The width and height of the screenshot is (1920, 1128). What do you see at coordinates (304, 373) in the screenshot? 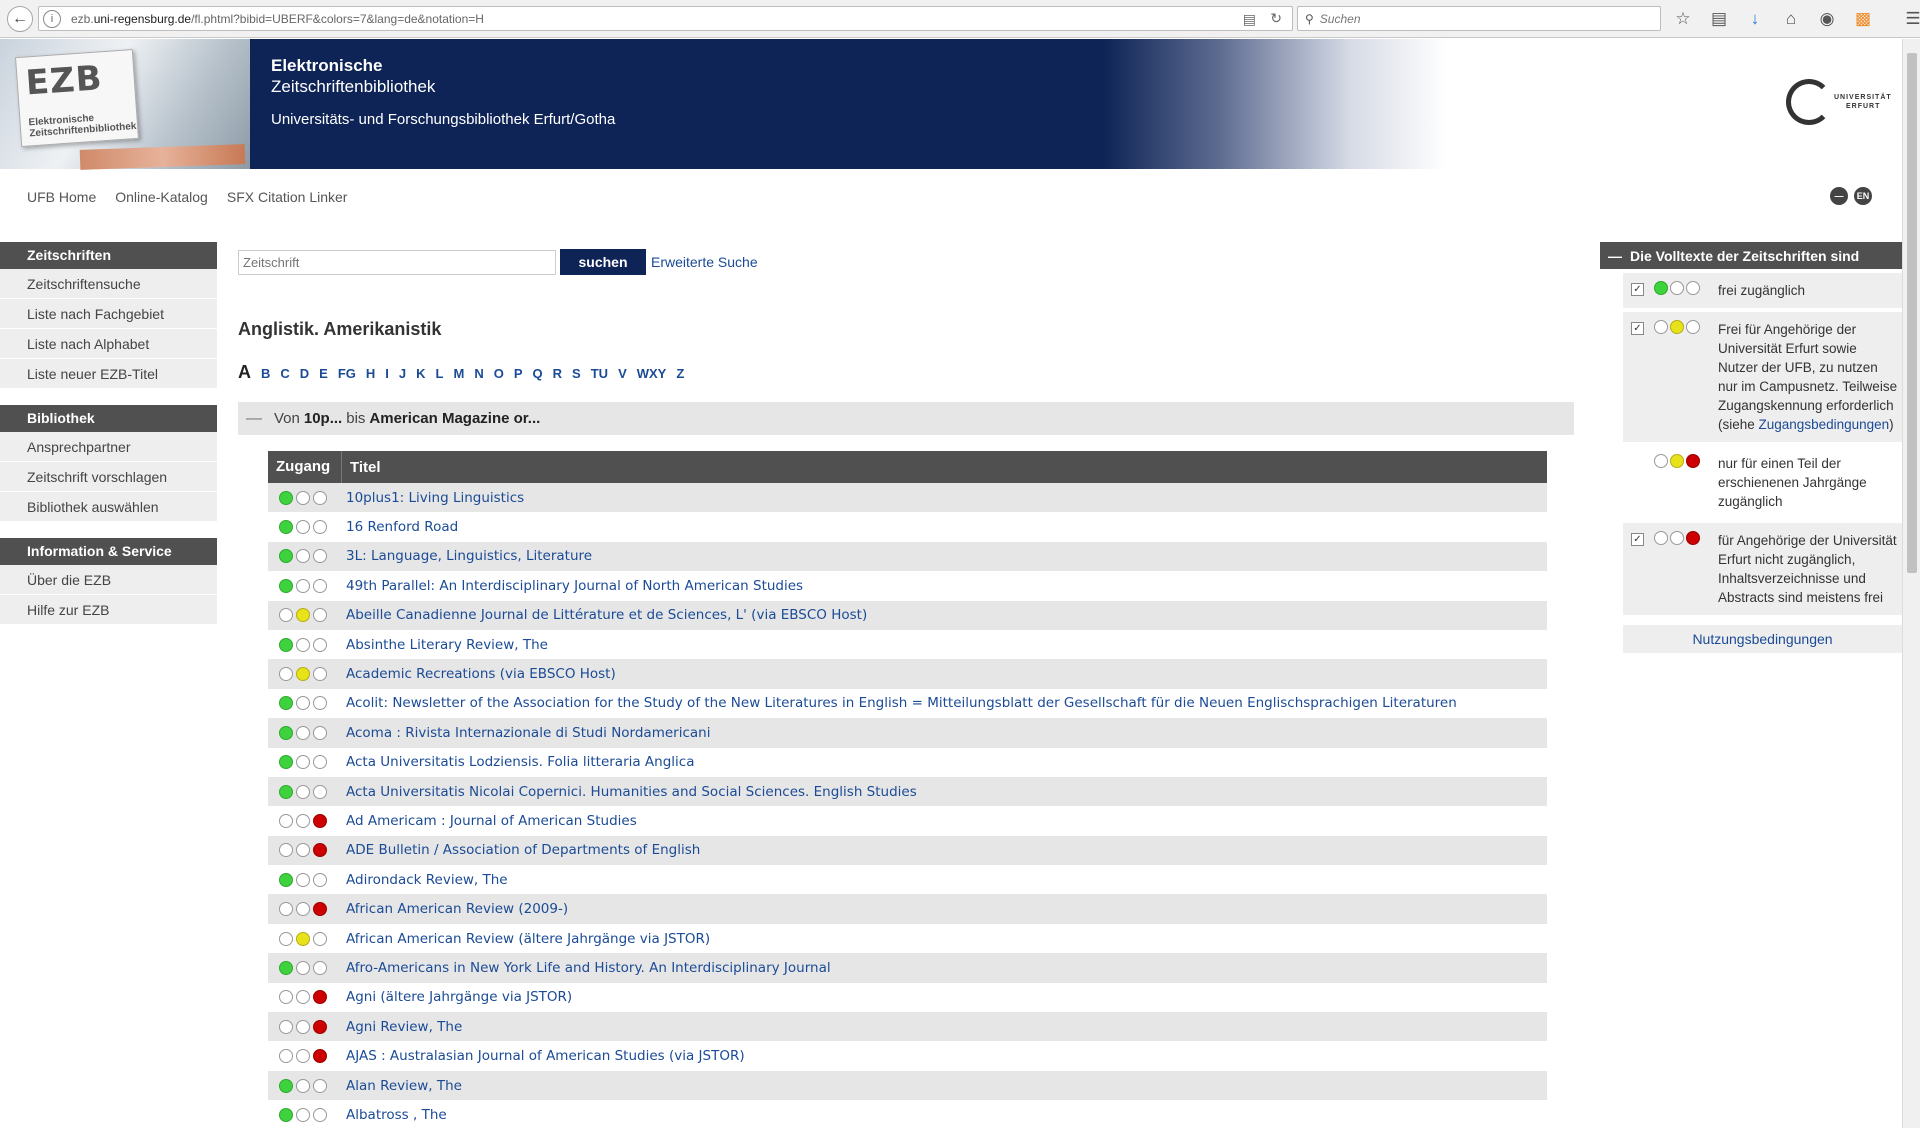
I see `alpha-letter-d: D` at bounding box center [304, 373].